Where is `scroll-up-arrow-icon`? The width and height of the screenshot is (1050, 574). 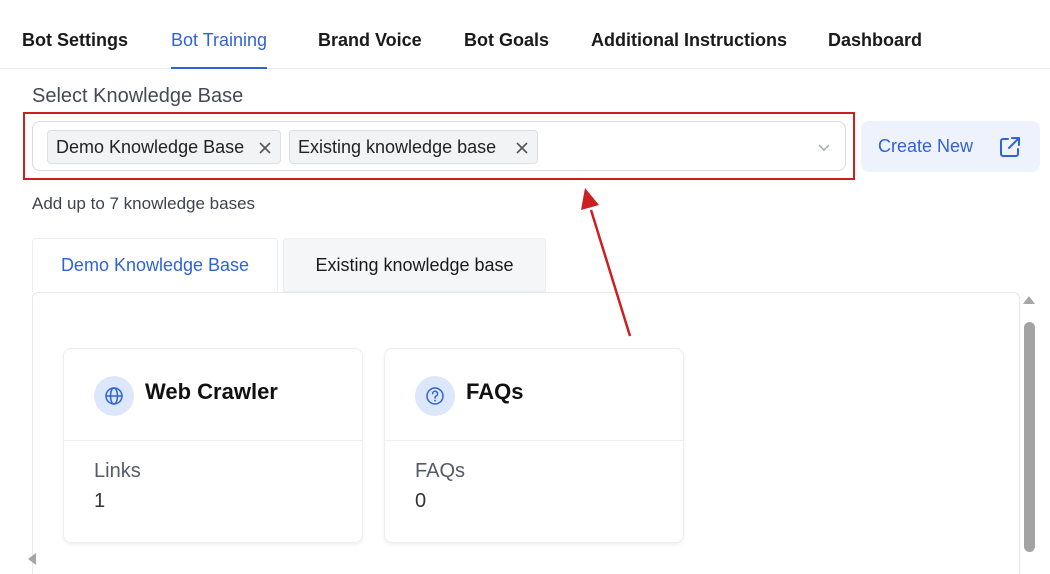
scroll-up-arrow-icon is located at coordinates (1029, 300).